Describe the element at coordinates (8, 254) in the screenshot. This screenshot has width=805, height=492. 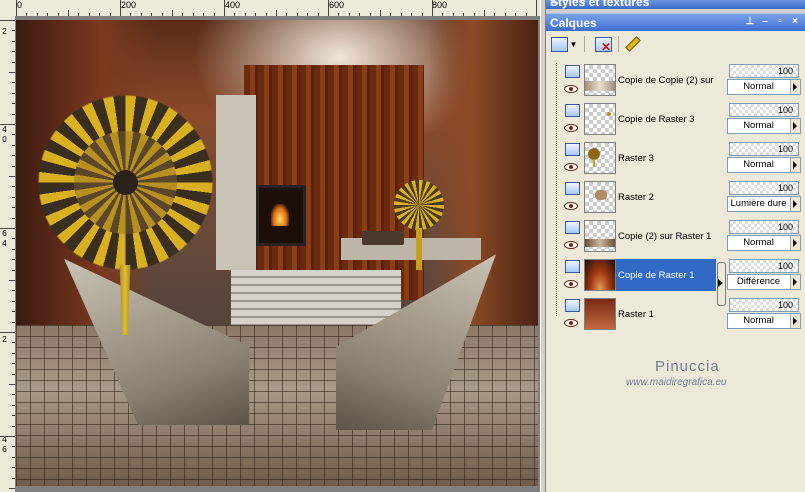
I see `vertical-ruler: 2 4 0 6 4 2 4 6` at that location.